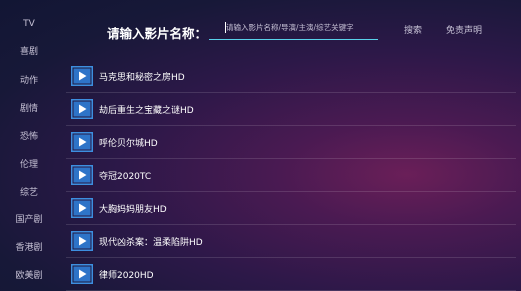 The height and width of the screenshot is (291, 521). What do you see at coordinates (125, 177) in the screenshot?
I see `video-title: 夺冠2020TC` at bounding box center [125, 177].